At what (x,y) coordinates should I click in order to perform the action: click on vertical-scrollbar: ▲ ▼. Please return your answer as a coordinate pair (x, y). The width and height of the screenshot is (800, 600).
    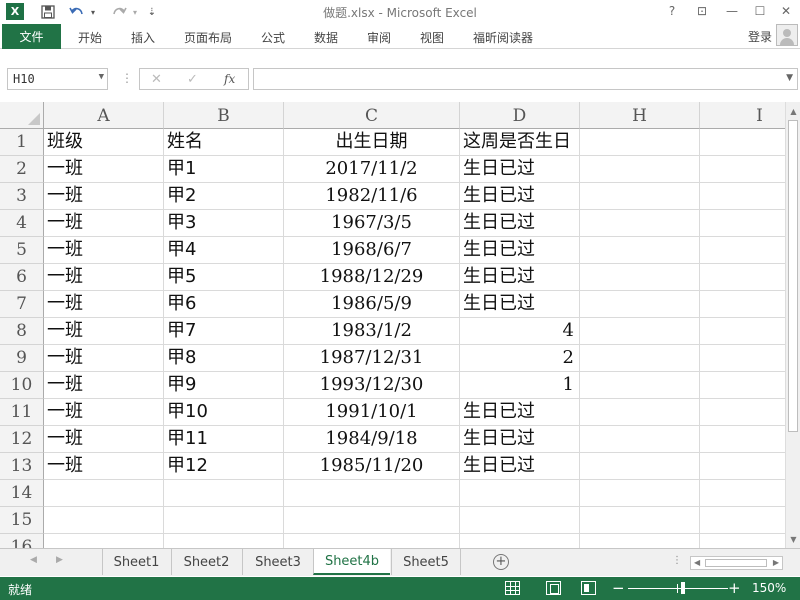
    Looking at the image, I should click on (792, 325).